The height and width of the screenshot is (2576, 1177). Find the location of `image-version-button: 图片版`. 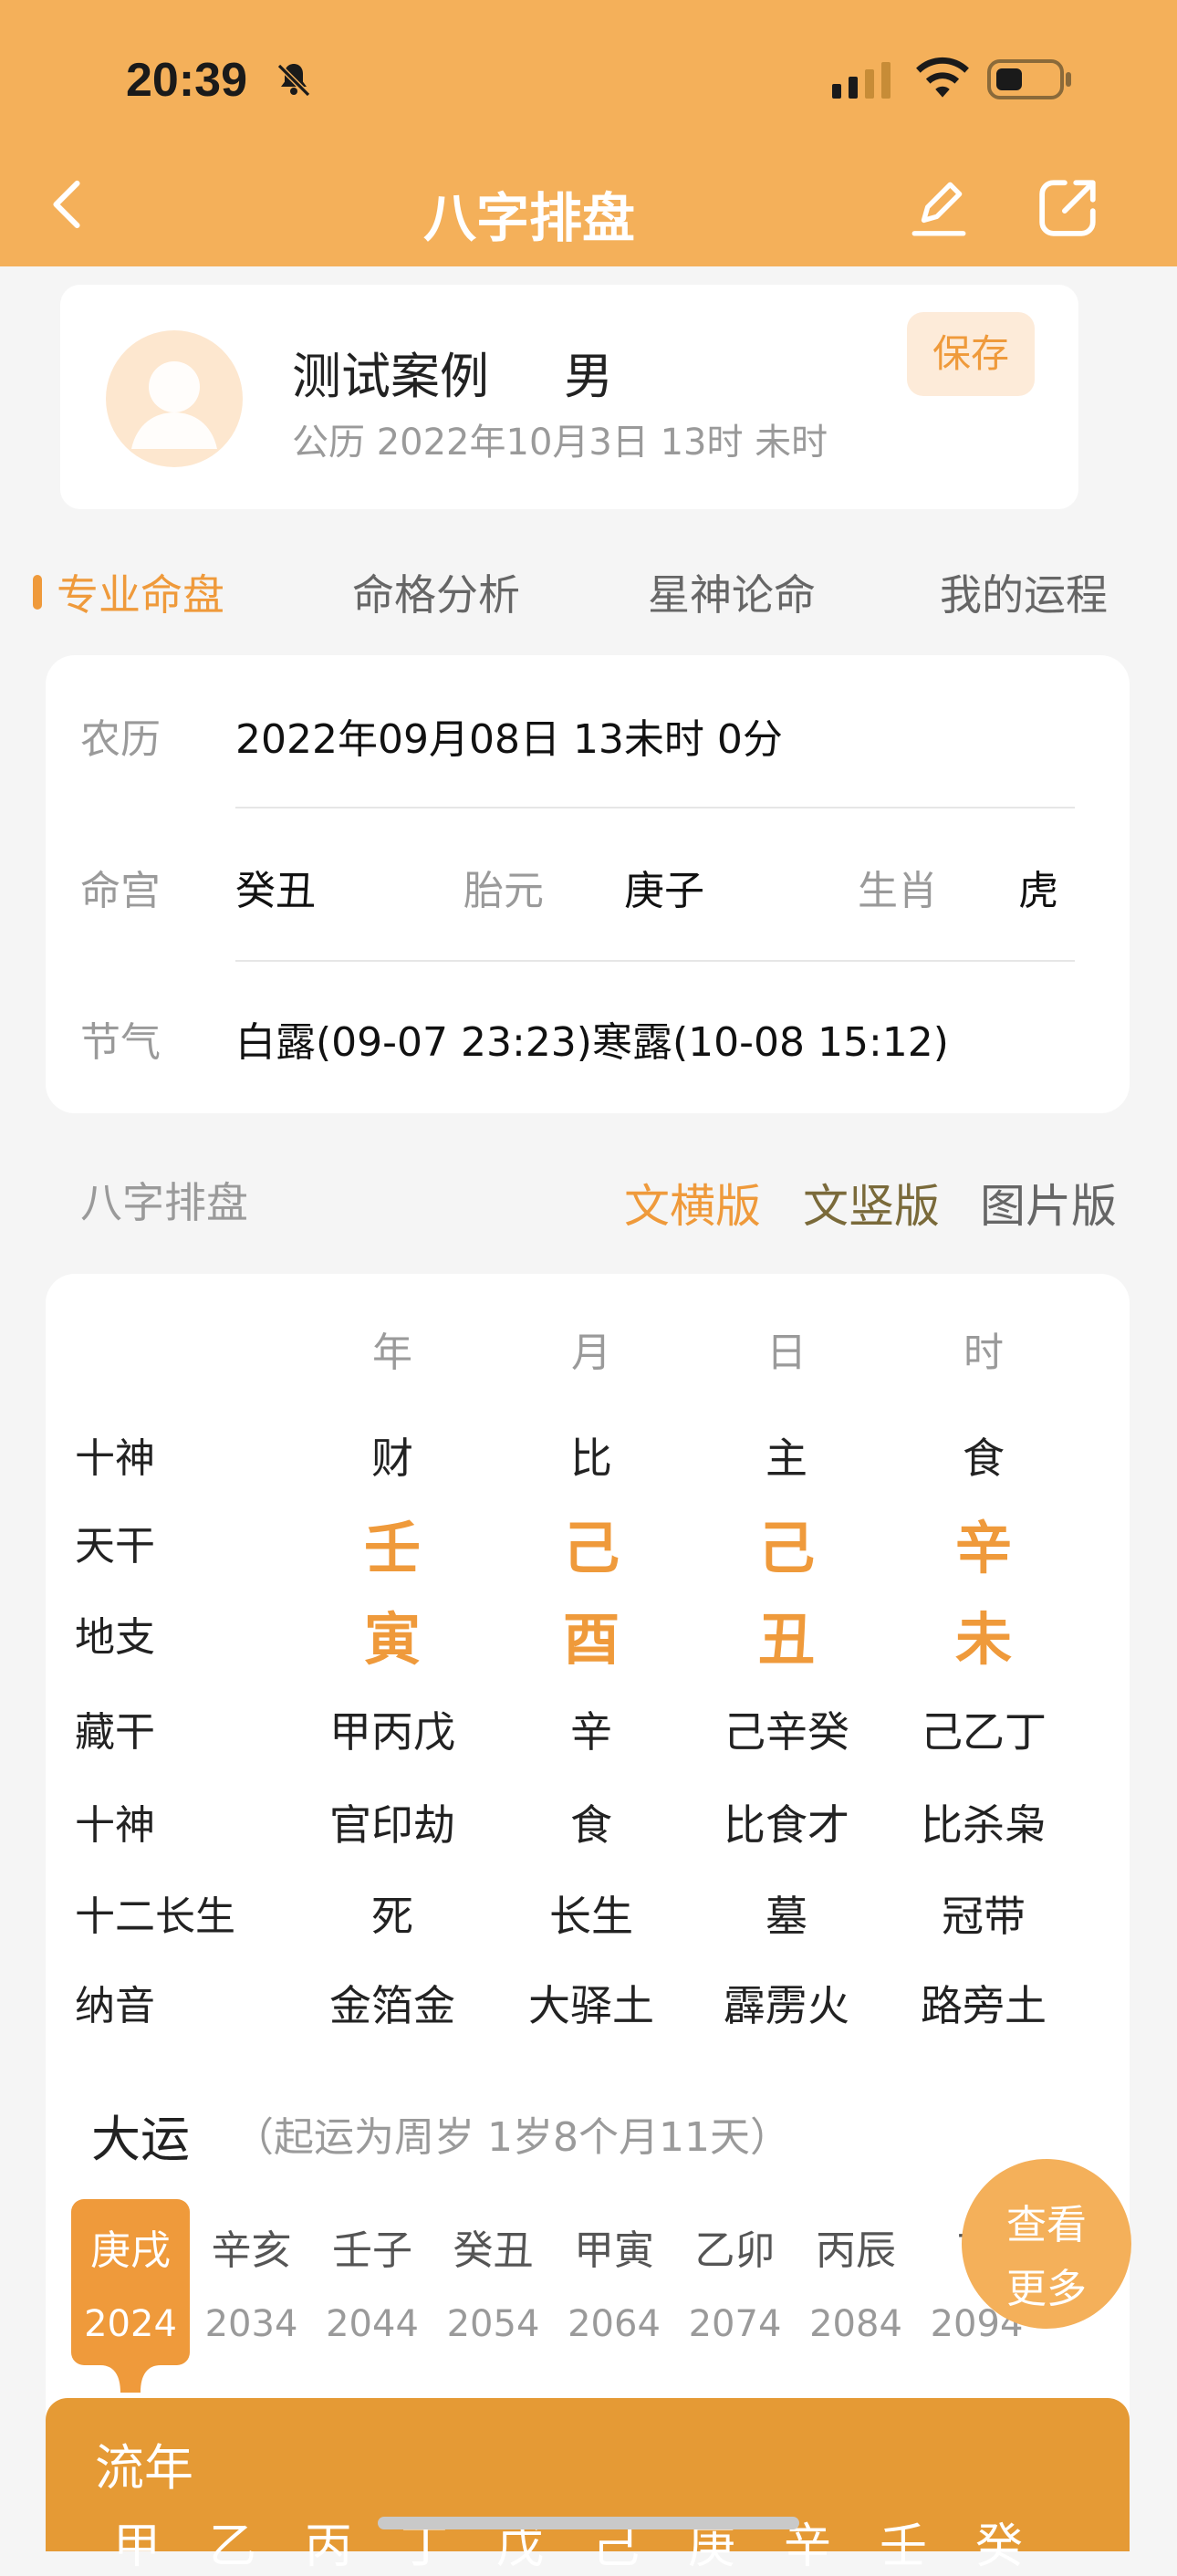

image-version-button: 图片版 is located at coordinates (1048, 1203).